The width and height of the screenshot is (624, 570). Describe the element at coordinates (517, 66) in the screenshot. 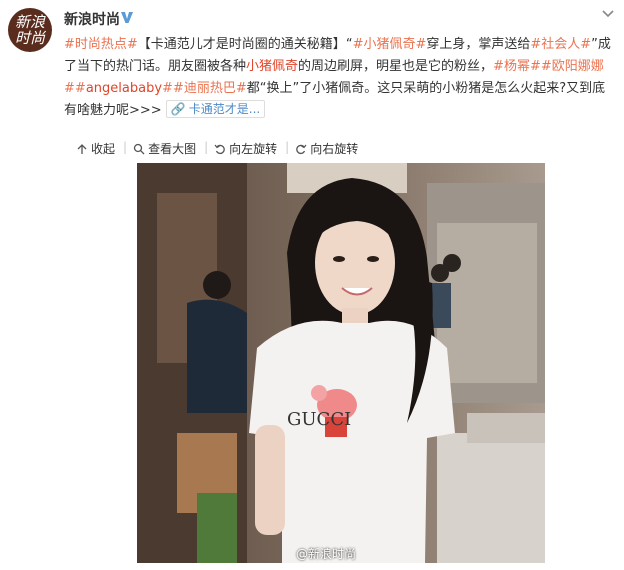

I see `hashtag-yangmi: #杨幂#` at that location.